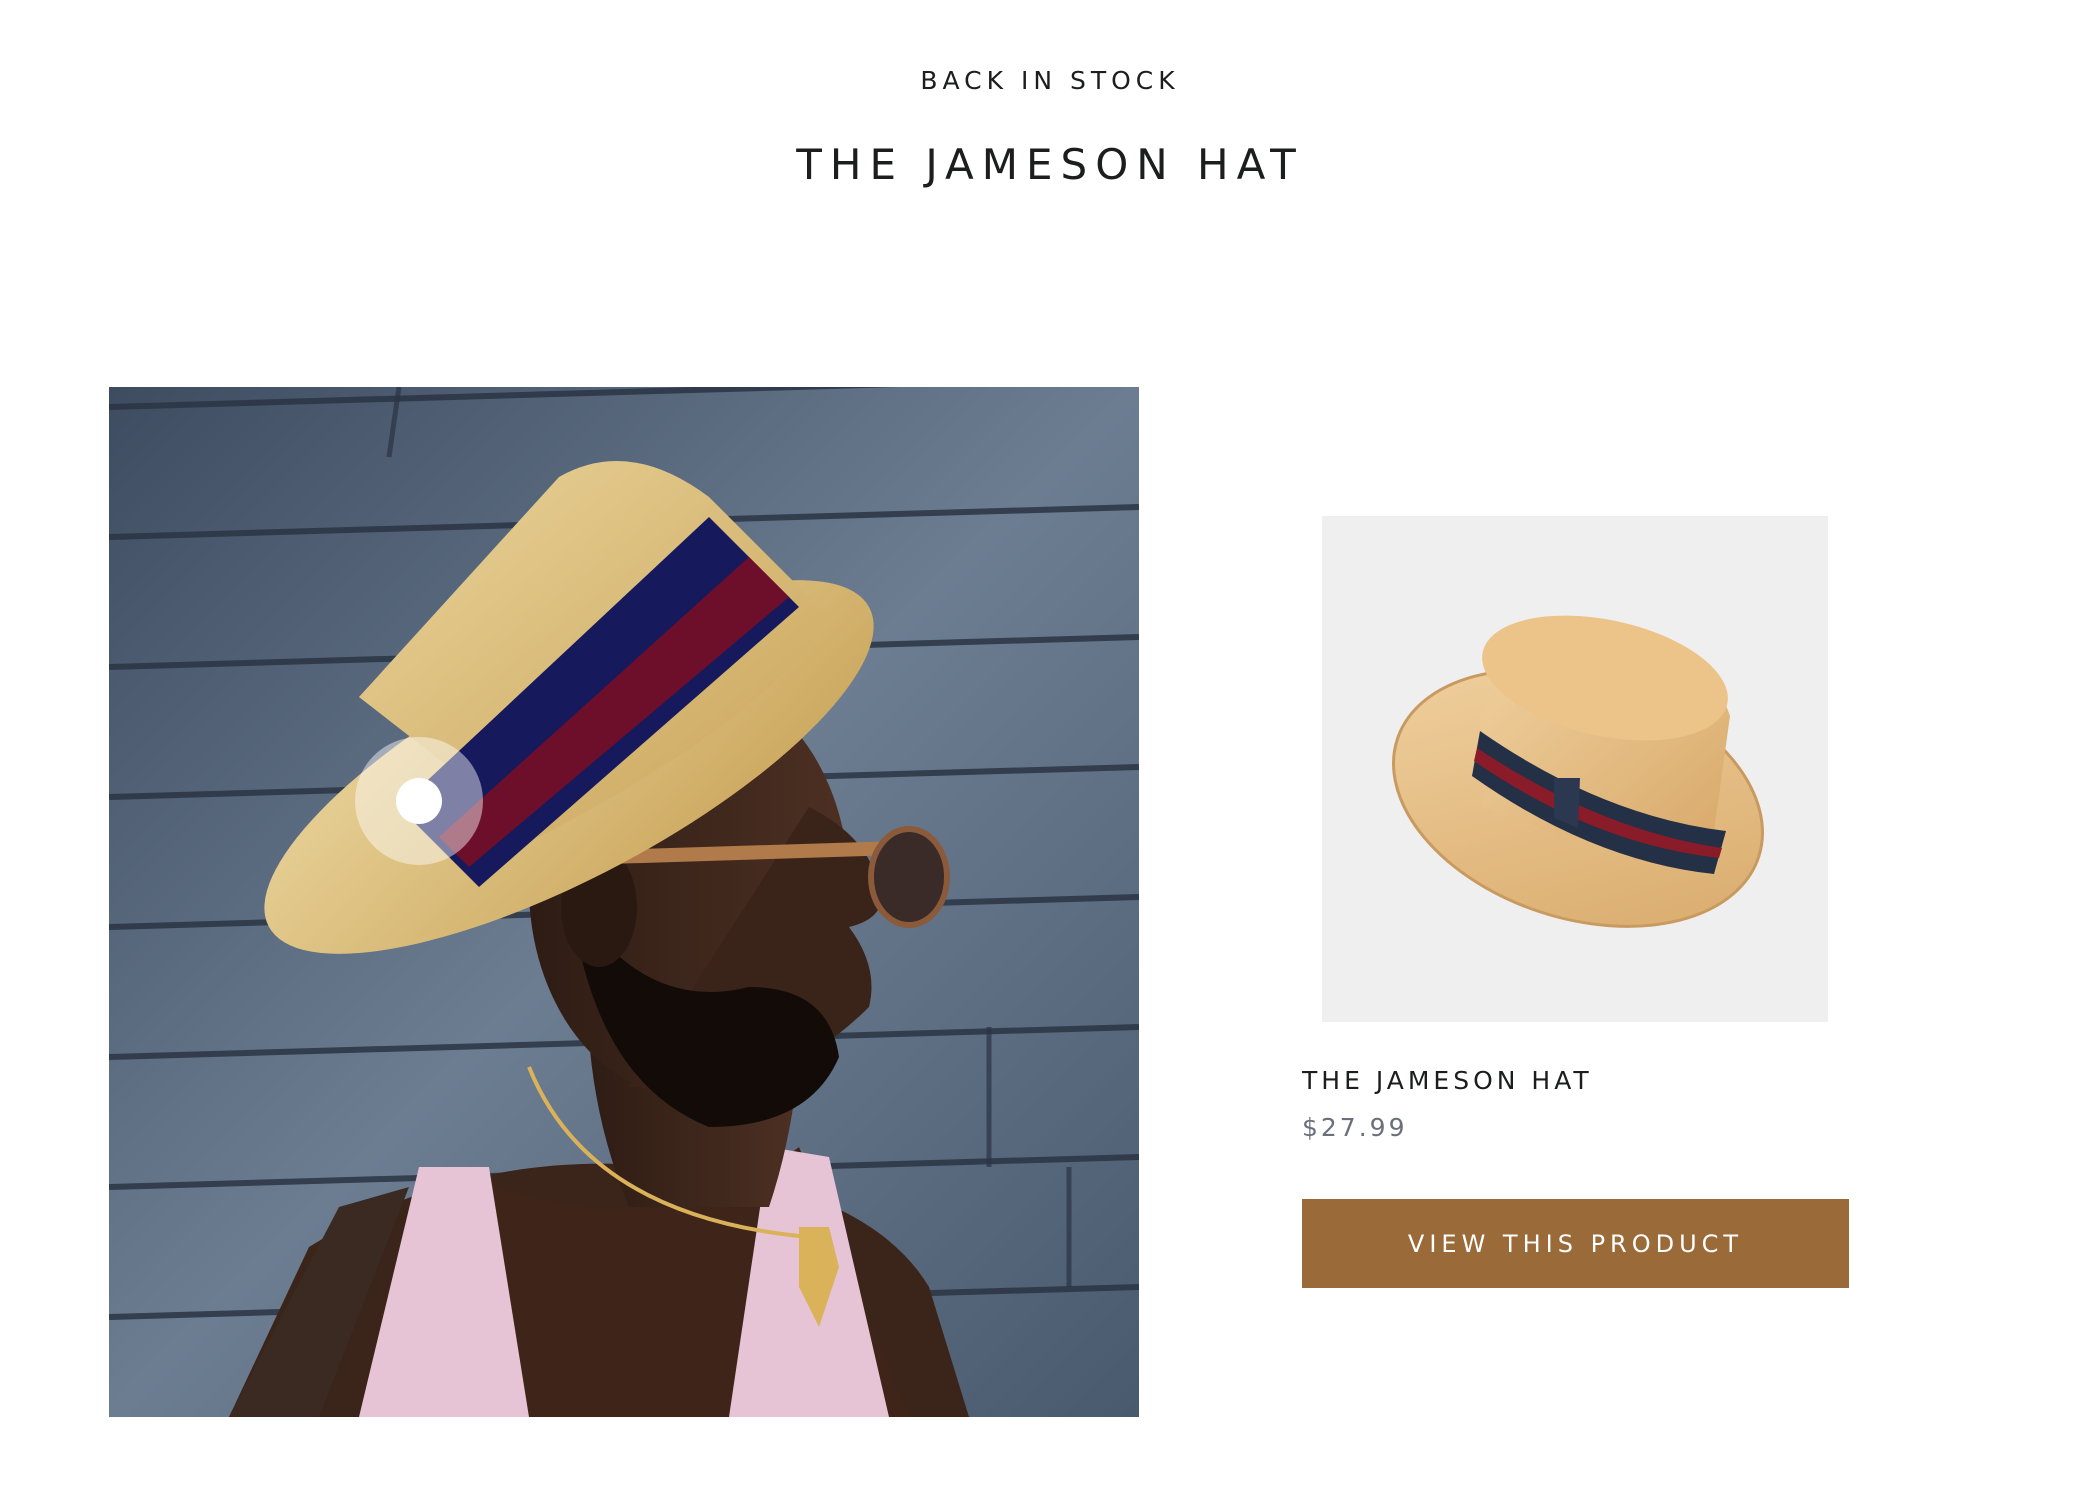 The image size is (2084, 1488). I want to click on section-eyebrow: BACK IN STOCK, so click(1050, 80).